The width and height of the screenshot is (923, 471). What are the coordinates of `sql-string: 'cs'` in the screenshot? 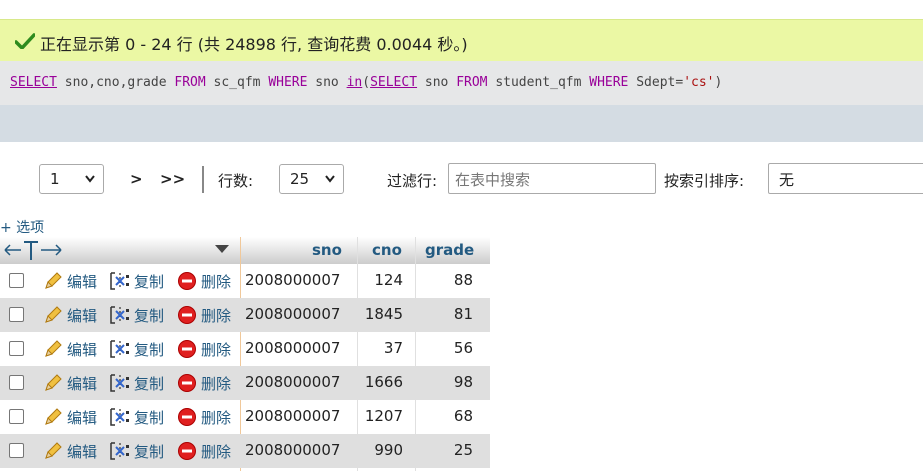 It's located at (699, 82).